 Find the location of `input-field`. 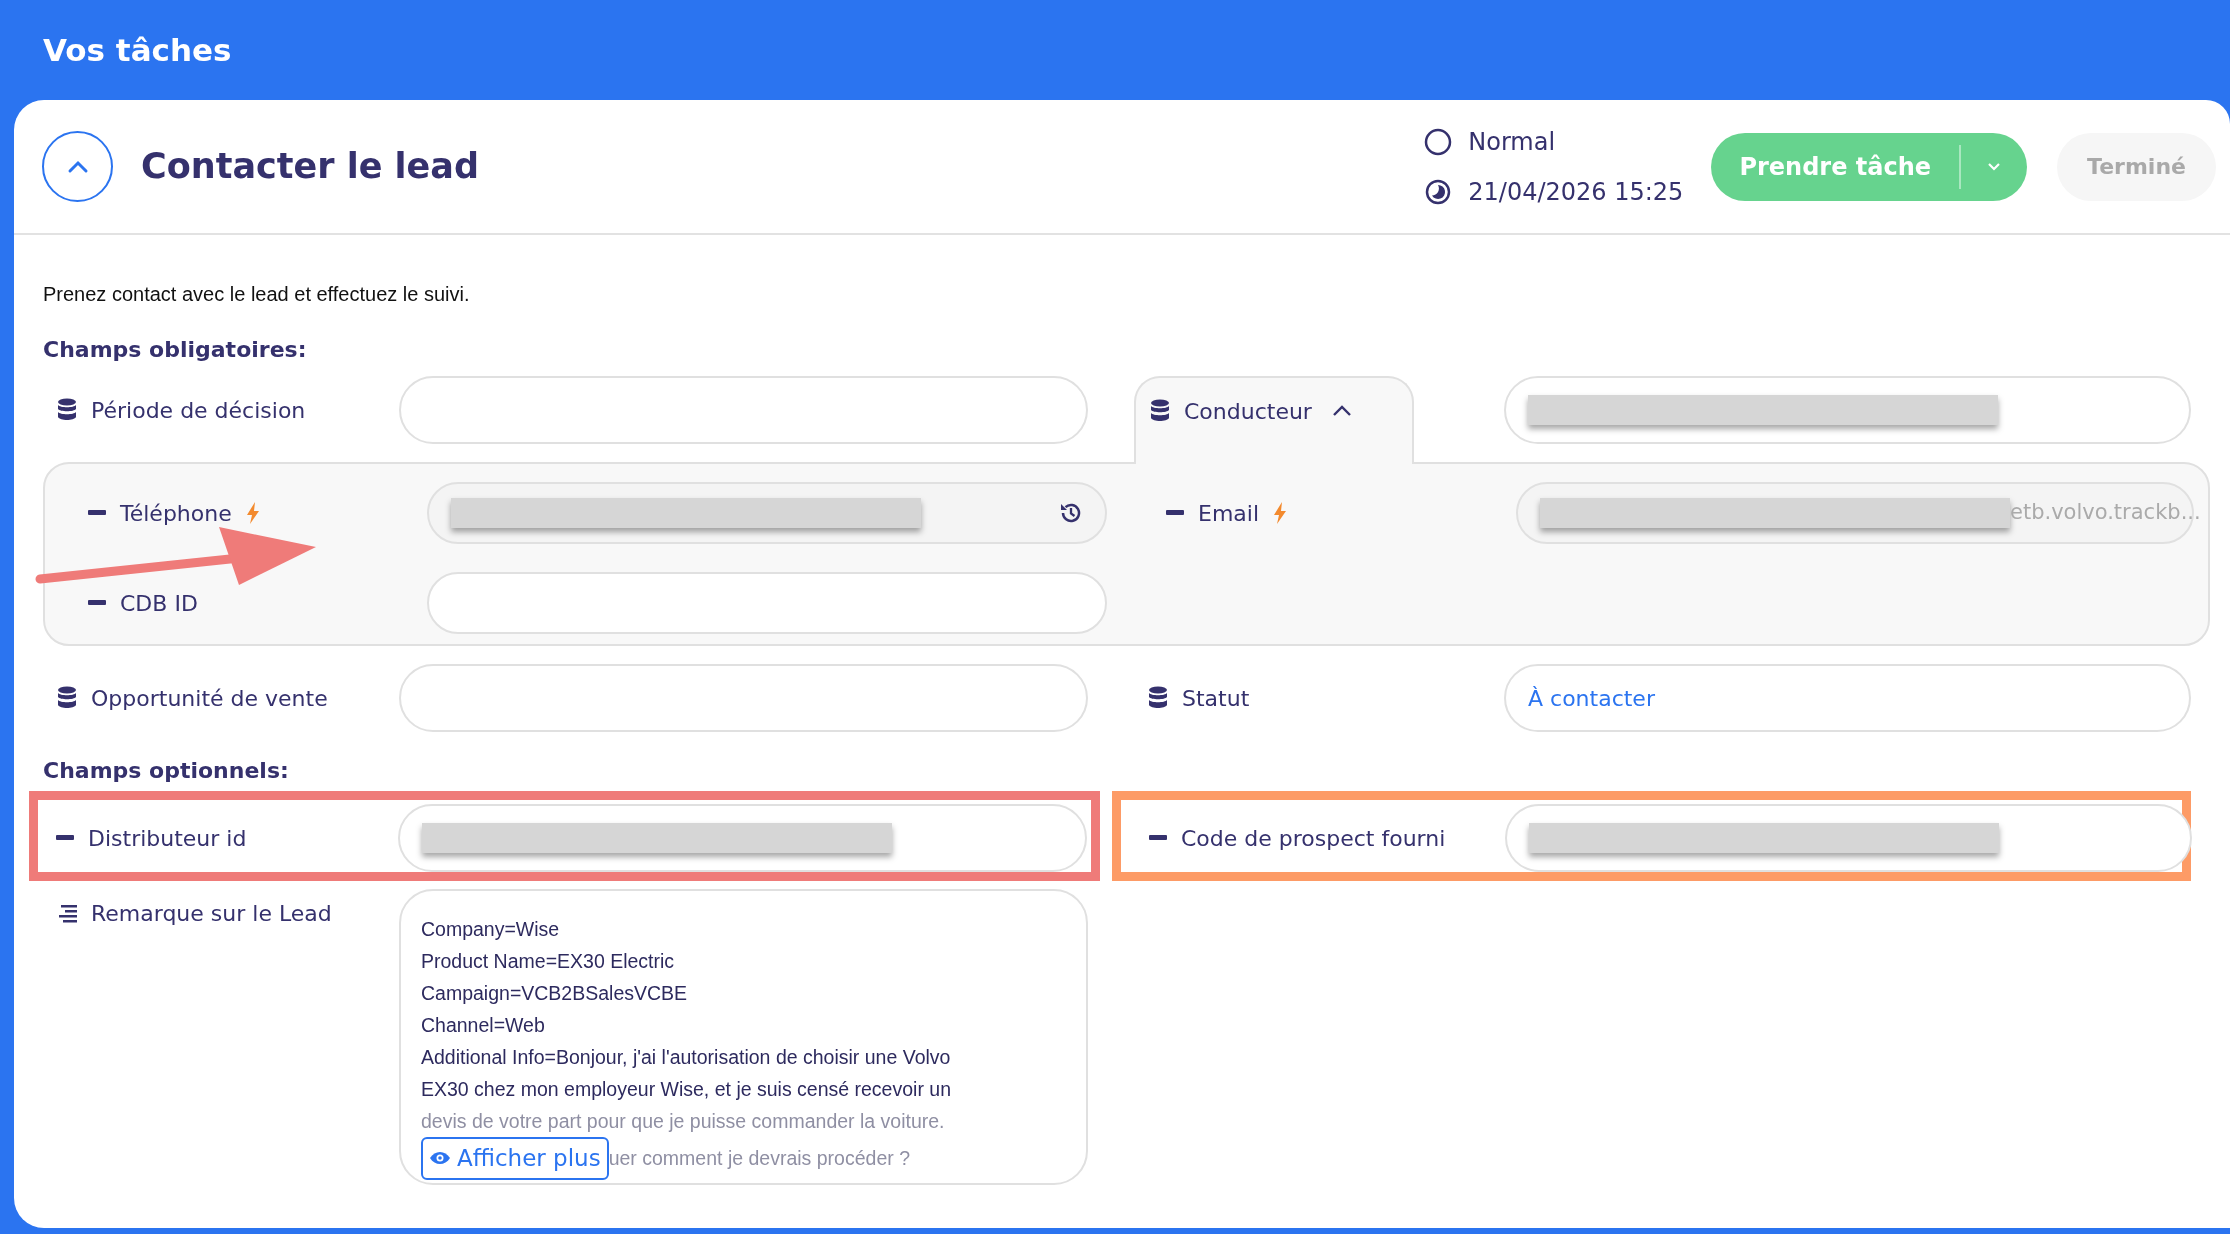

input-field is located at coordinates (1848, 838).